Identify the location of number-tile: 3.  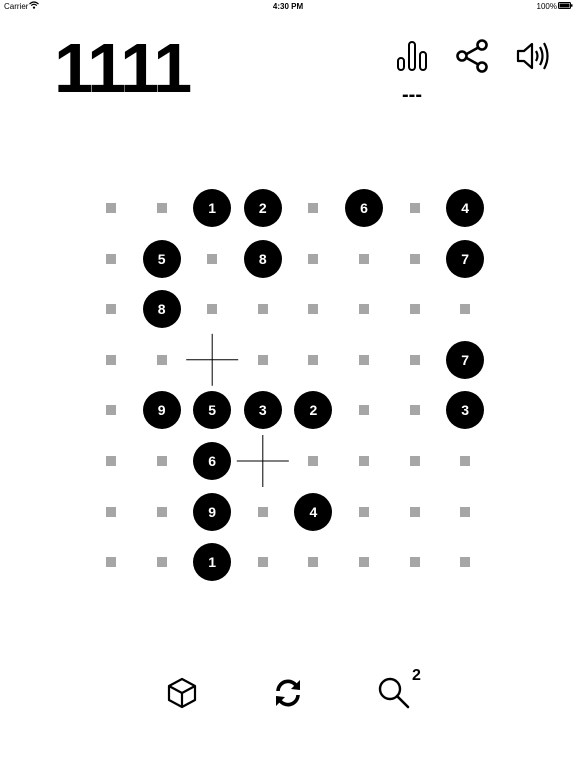
(262, 410).